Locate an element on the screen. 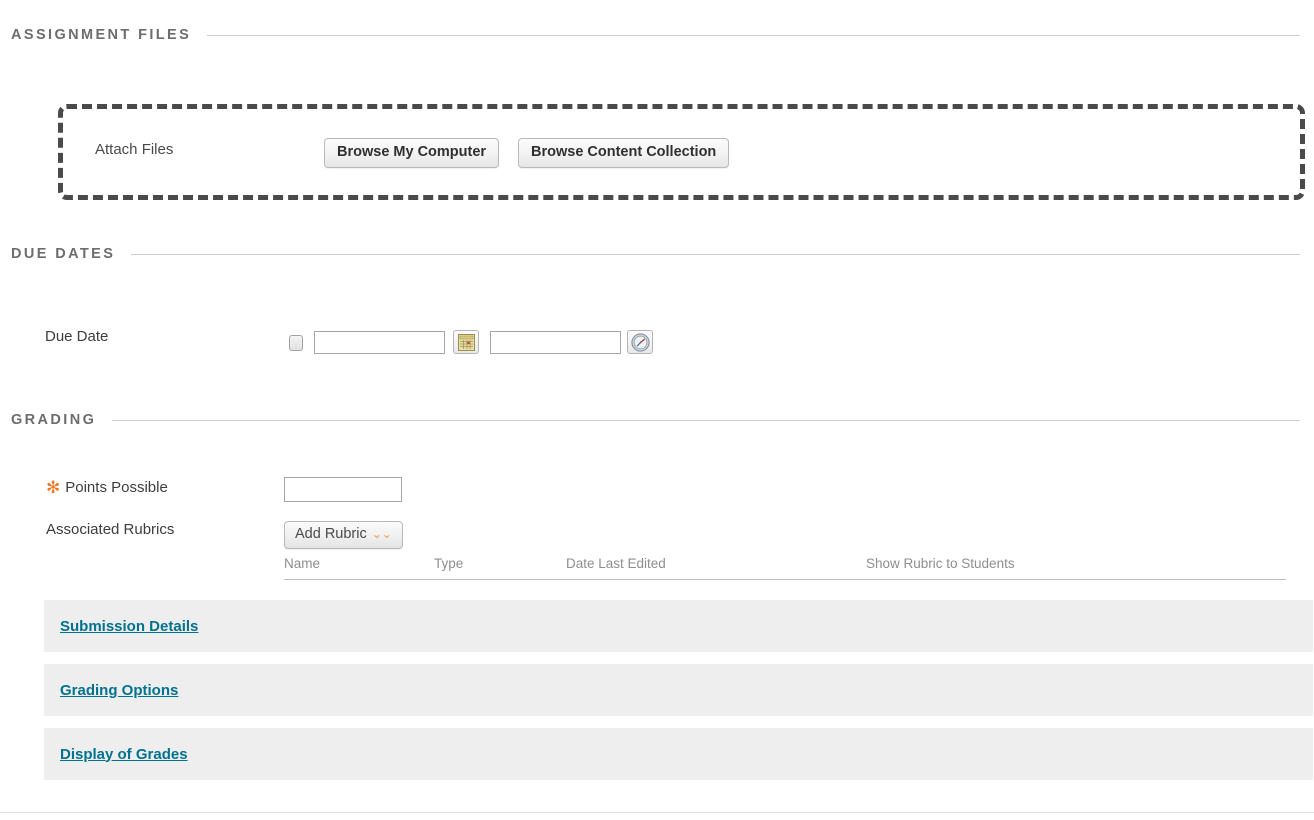  calendar-icon-button is located at coordinates (466, 342).